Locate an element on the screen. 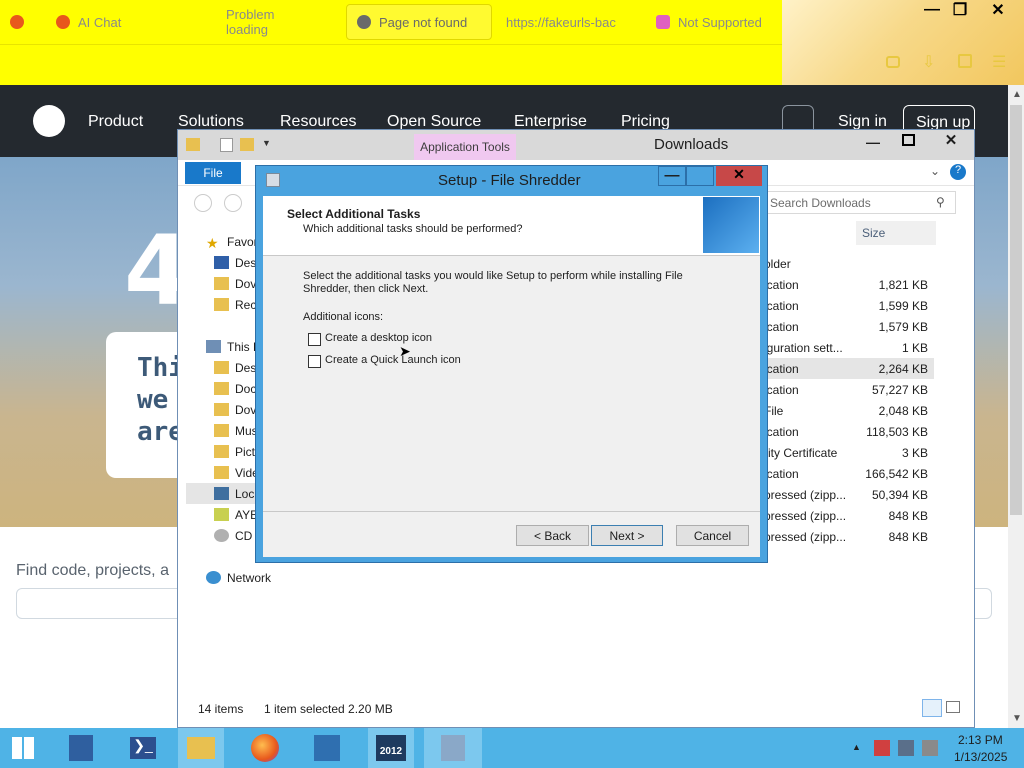 The image size is (1024, 768). nav-network: Network is located at coordinates (238, 577).